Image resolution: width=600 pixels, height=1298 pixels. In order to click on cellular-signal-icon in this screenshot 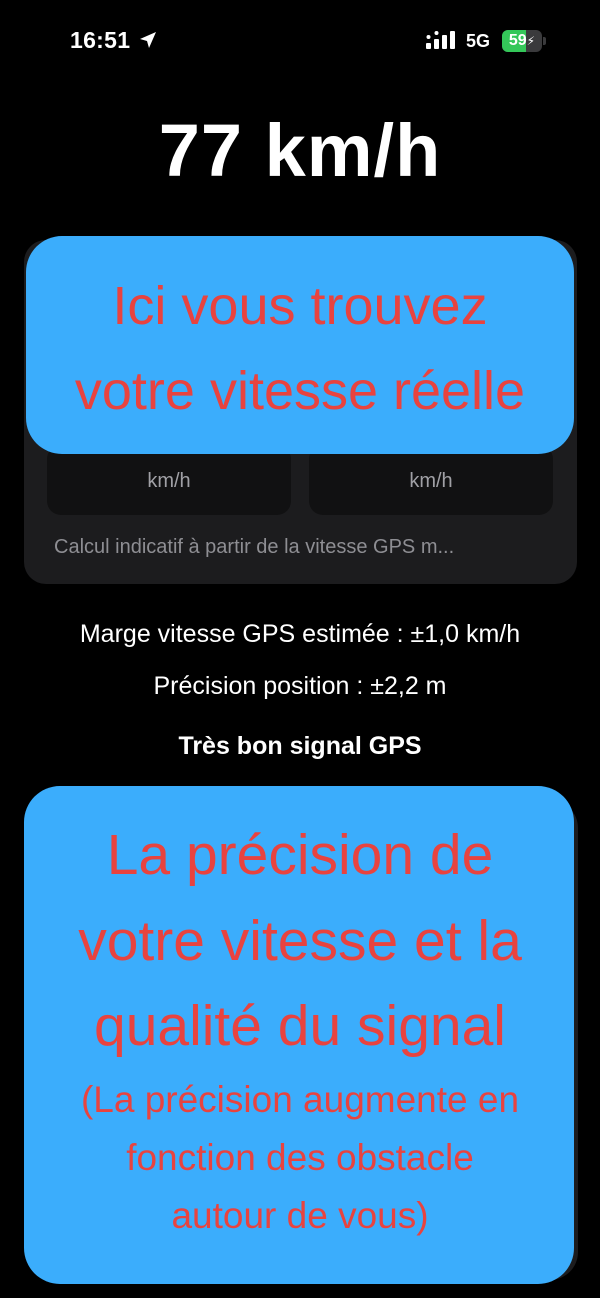, I will do `click(440, 40)`.